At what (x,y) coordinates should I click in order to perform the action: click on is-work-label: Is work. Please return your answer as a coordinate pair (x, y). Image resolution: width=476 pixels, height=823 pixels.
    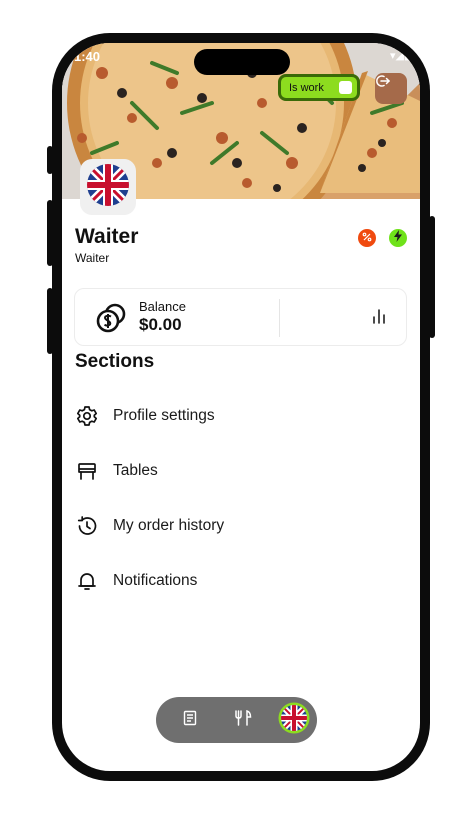
    Looking at the image, I should click on (306, 87).